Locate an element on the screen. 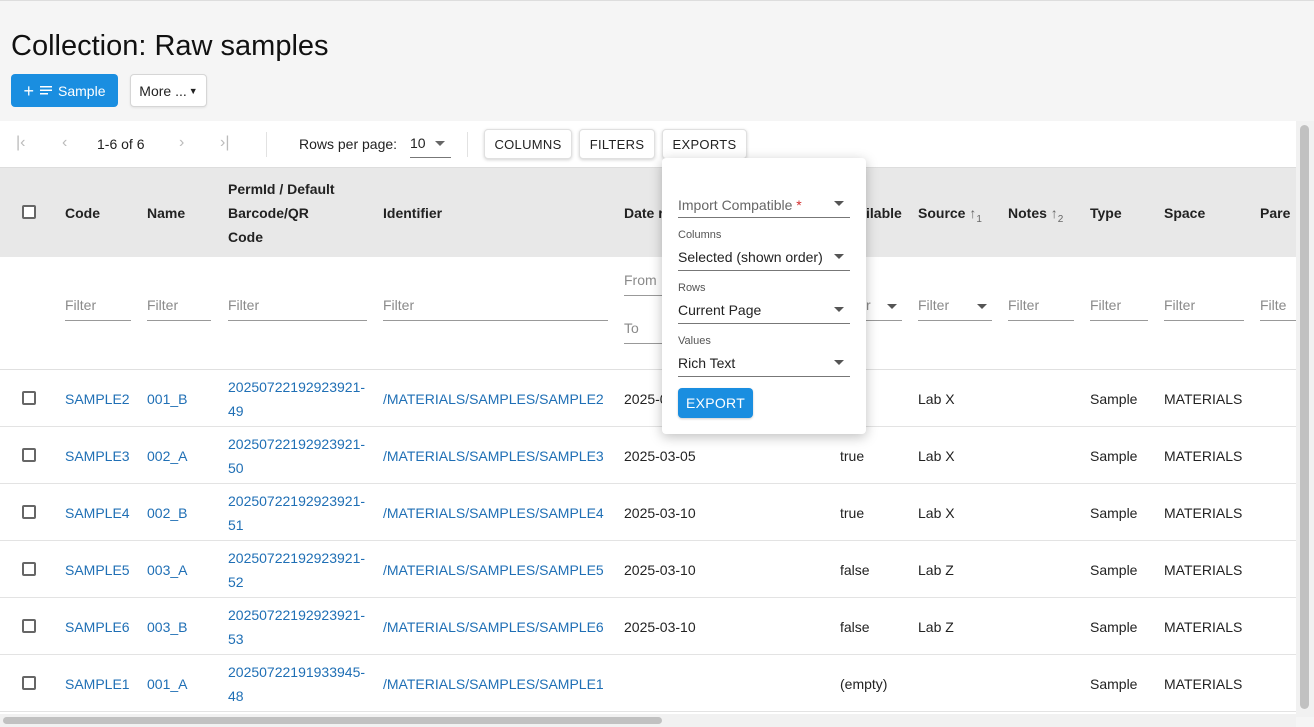 The height and width of the screenshot is (727, 1314). export-rows-field: Rows Current Page is located at coordinates (764, 303).